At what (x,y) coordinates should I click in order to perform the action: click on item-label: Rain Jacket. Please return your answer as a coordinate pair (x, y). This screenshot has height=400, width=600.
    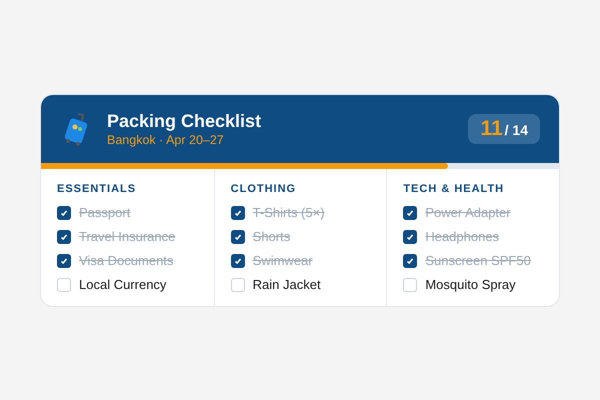
    Looking at the image, I should click on (286, 284).